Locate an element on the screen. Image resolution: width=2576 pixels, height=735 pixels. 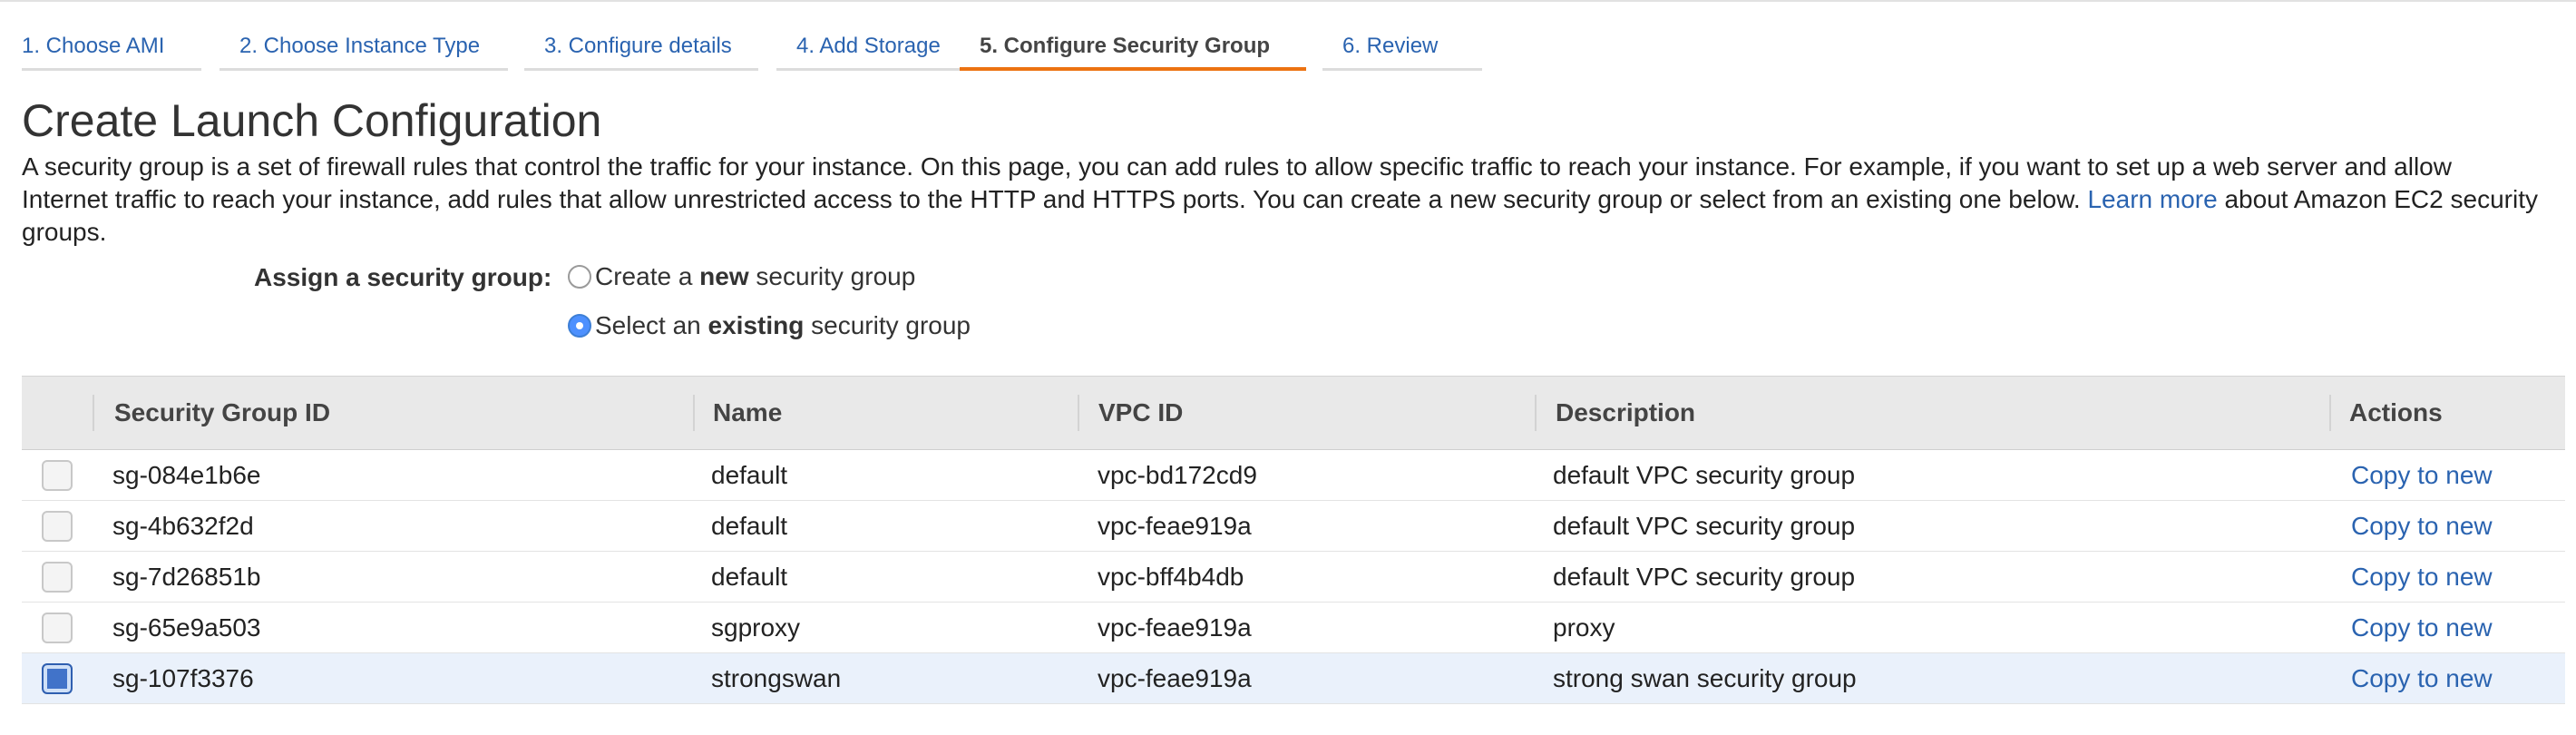
column-header-name: Name is located at coordinates (747, 413).